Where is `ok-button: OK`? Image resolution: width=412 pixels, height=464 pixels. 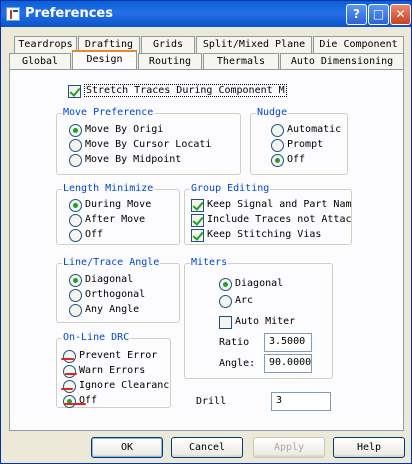 ok-button: OK is located at coordinates (127, 447).